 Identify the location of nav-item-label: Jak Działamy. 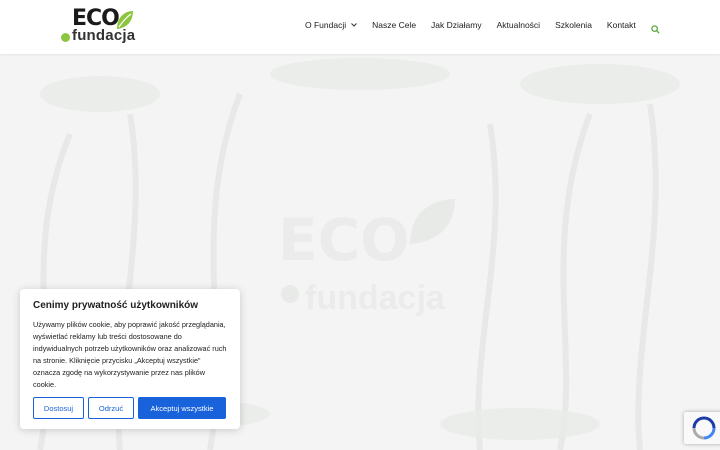
(456, 25).